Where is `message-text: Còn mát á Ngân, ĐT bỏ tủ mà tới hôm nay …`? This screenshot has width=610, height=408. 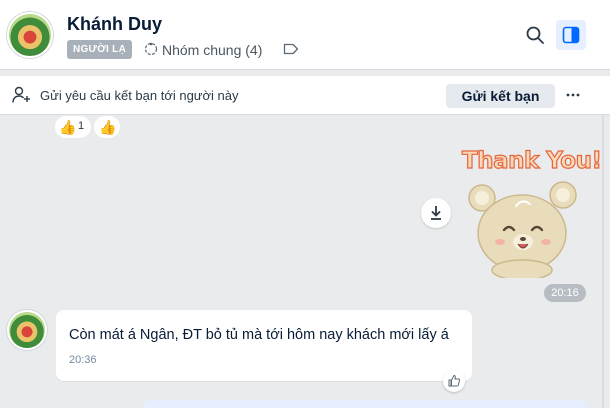
message-text: Còn mát á Ngân, ĐT bỏ tủ mà tới hôm nay … is located at coordinates (259, 335).